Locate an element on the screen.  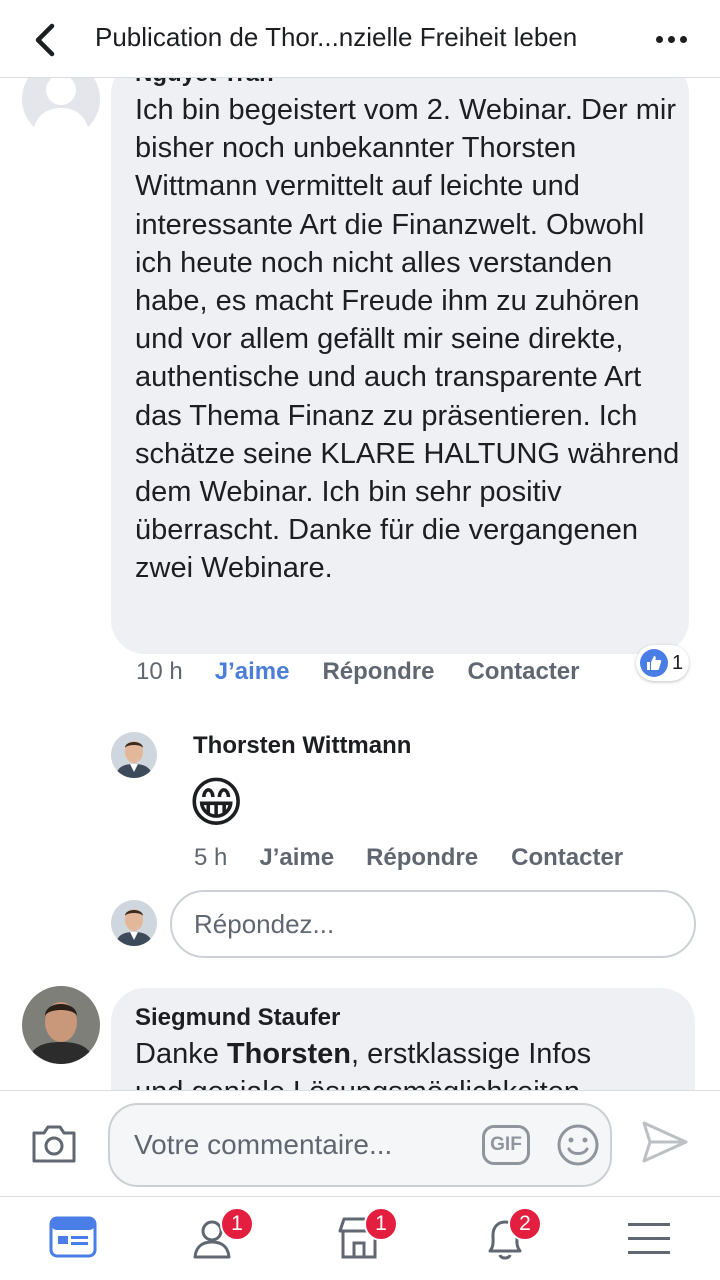
comment-actions: 10 h J’aime Répondre Contacter is located at coordinates (357, 672).